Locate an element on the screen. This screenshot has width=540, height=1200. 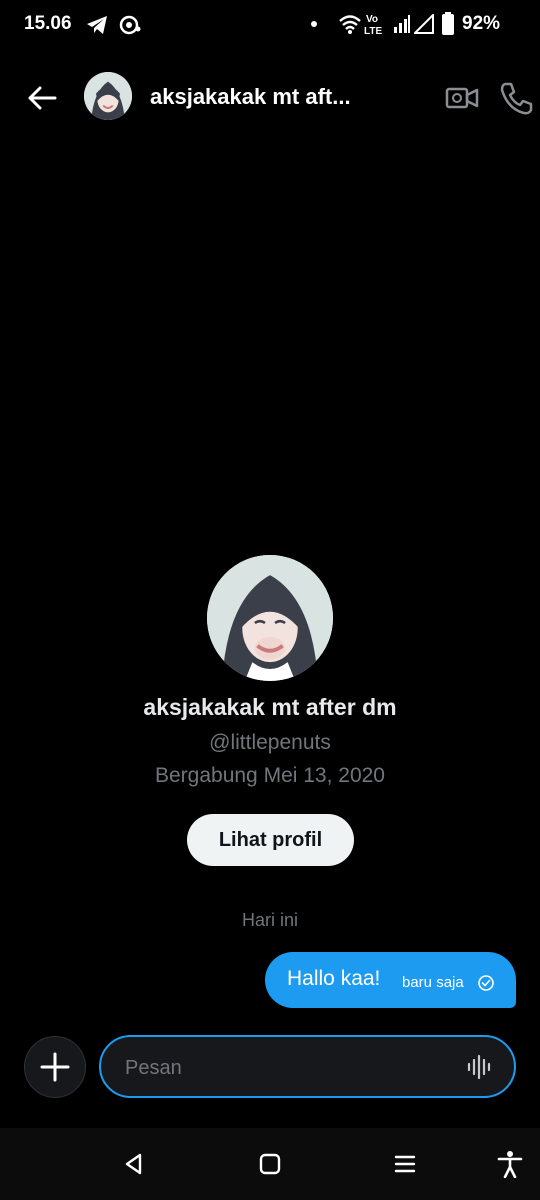
nav-back-icon is located at coordinates (134, 1164).